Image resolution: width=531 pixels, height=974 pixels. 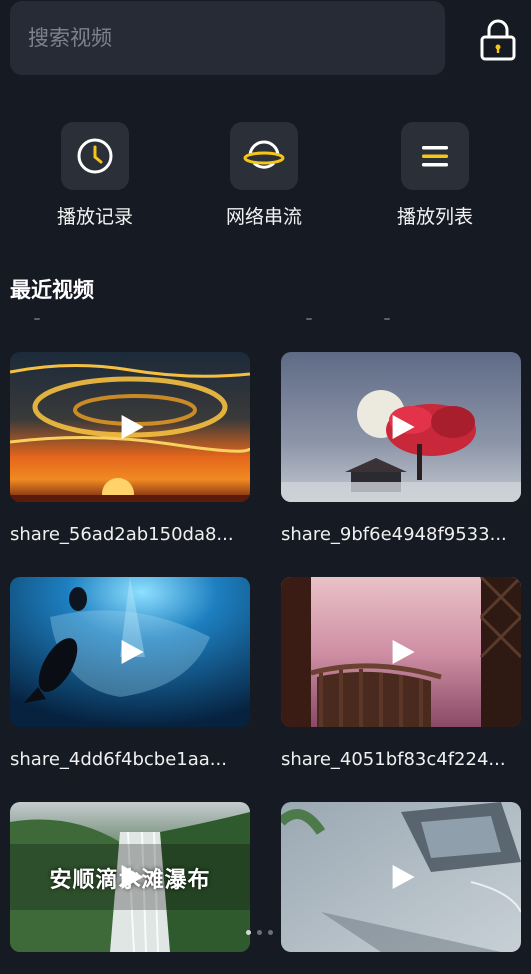 What do you see at coordinates (263, 217) in the screenshot?
I see `network-stream-label: 网络串流` at bounding box center [263, 217].